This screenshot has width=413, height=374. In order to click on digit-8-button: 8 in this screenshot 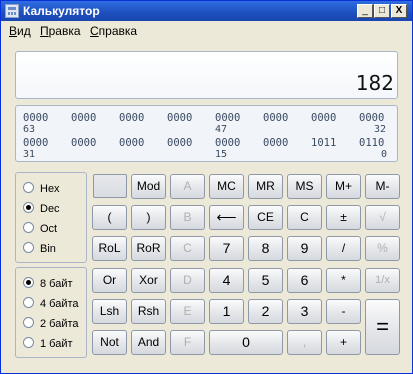, I will do `click(265, 248)`.